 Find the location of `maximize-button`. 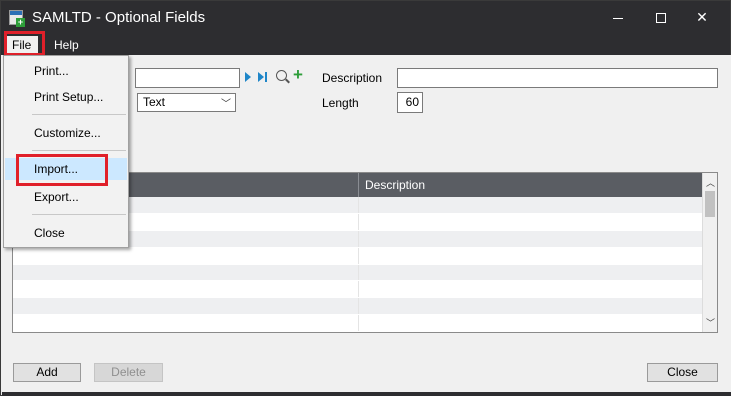

maximize-button is located at coordinates (661, 17).